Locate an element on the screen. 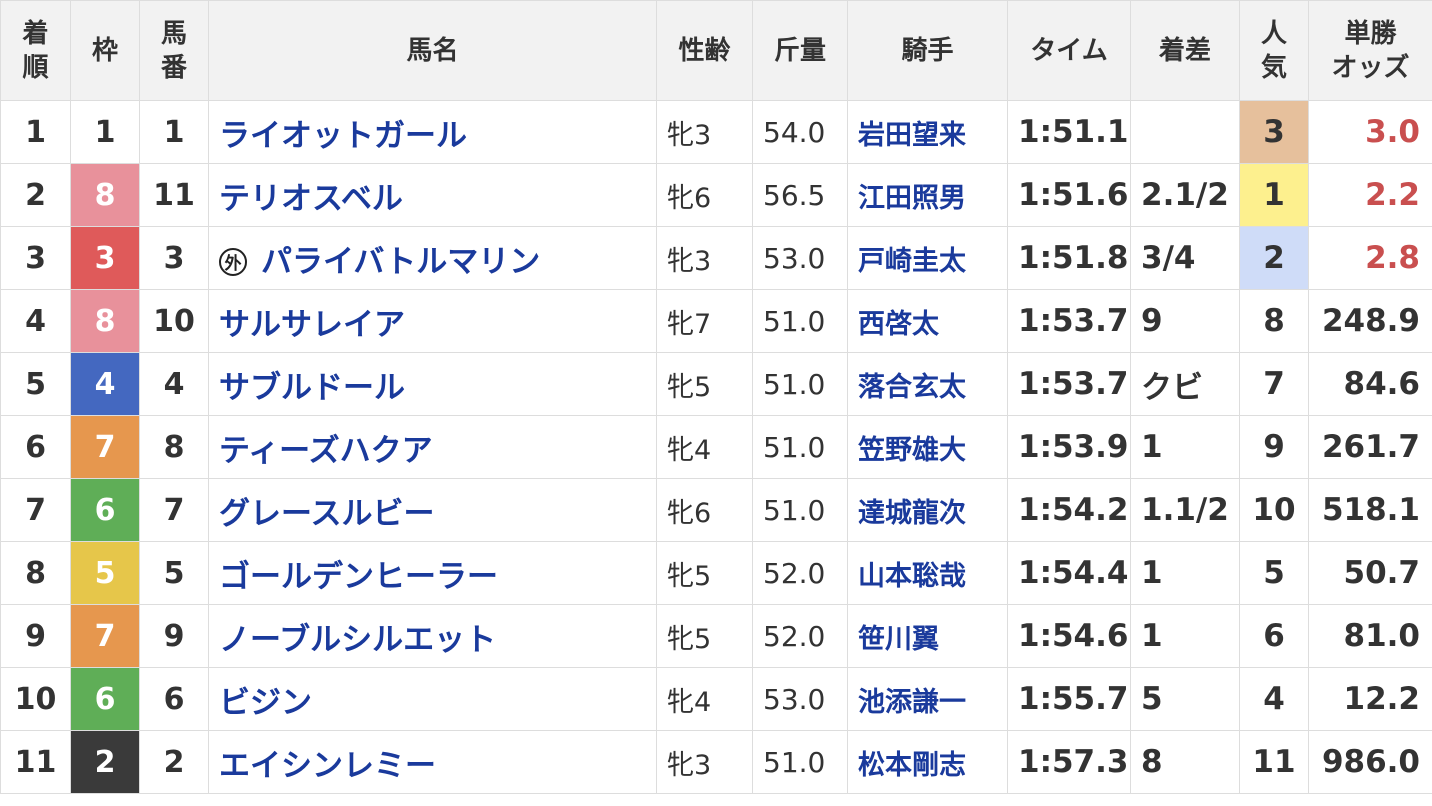 This screenshot has width=1432, height=806. horse-name-link: パライバトルマリン is located at coordinates (400, 262).